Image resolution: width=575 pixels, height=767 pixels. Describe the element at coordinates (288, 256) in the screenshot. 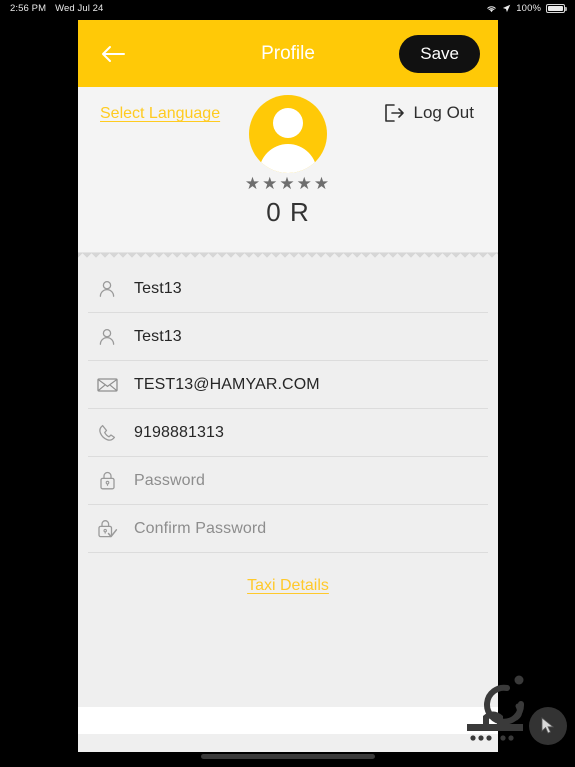

I see `sawtooth-divider` at that location.